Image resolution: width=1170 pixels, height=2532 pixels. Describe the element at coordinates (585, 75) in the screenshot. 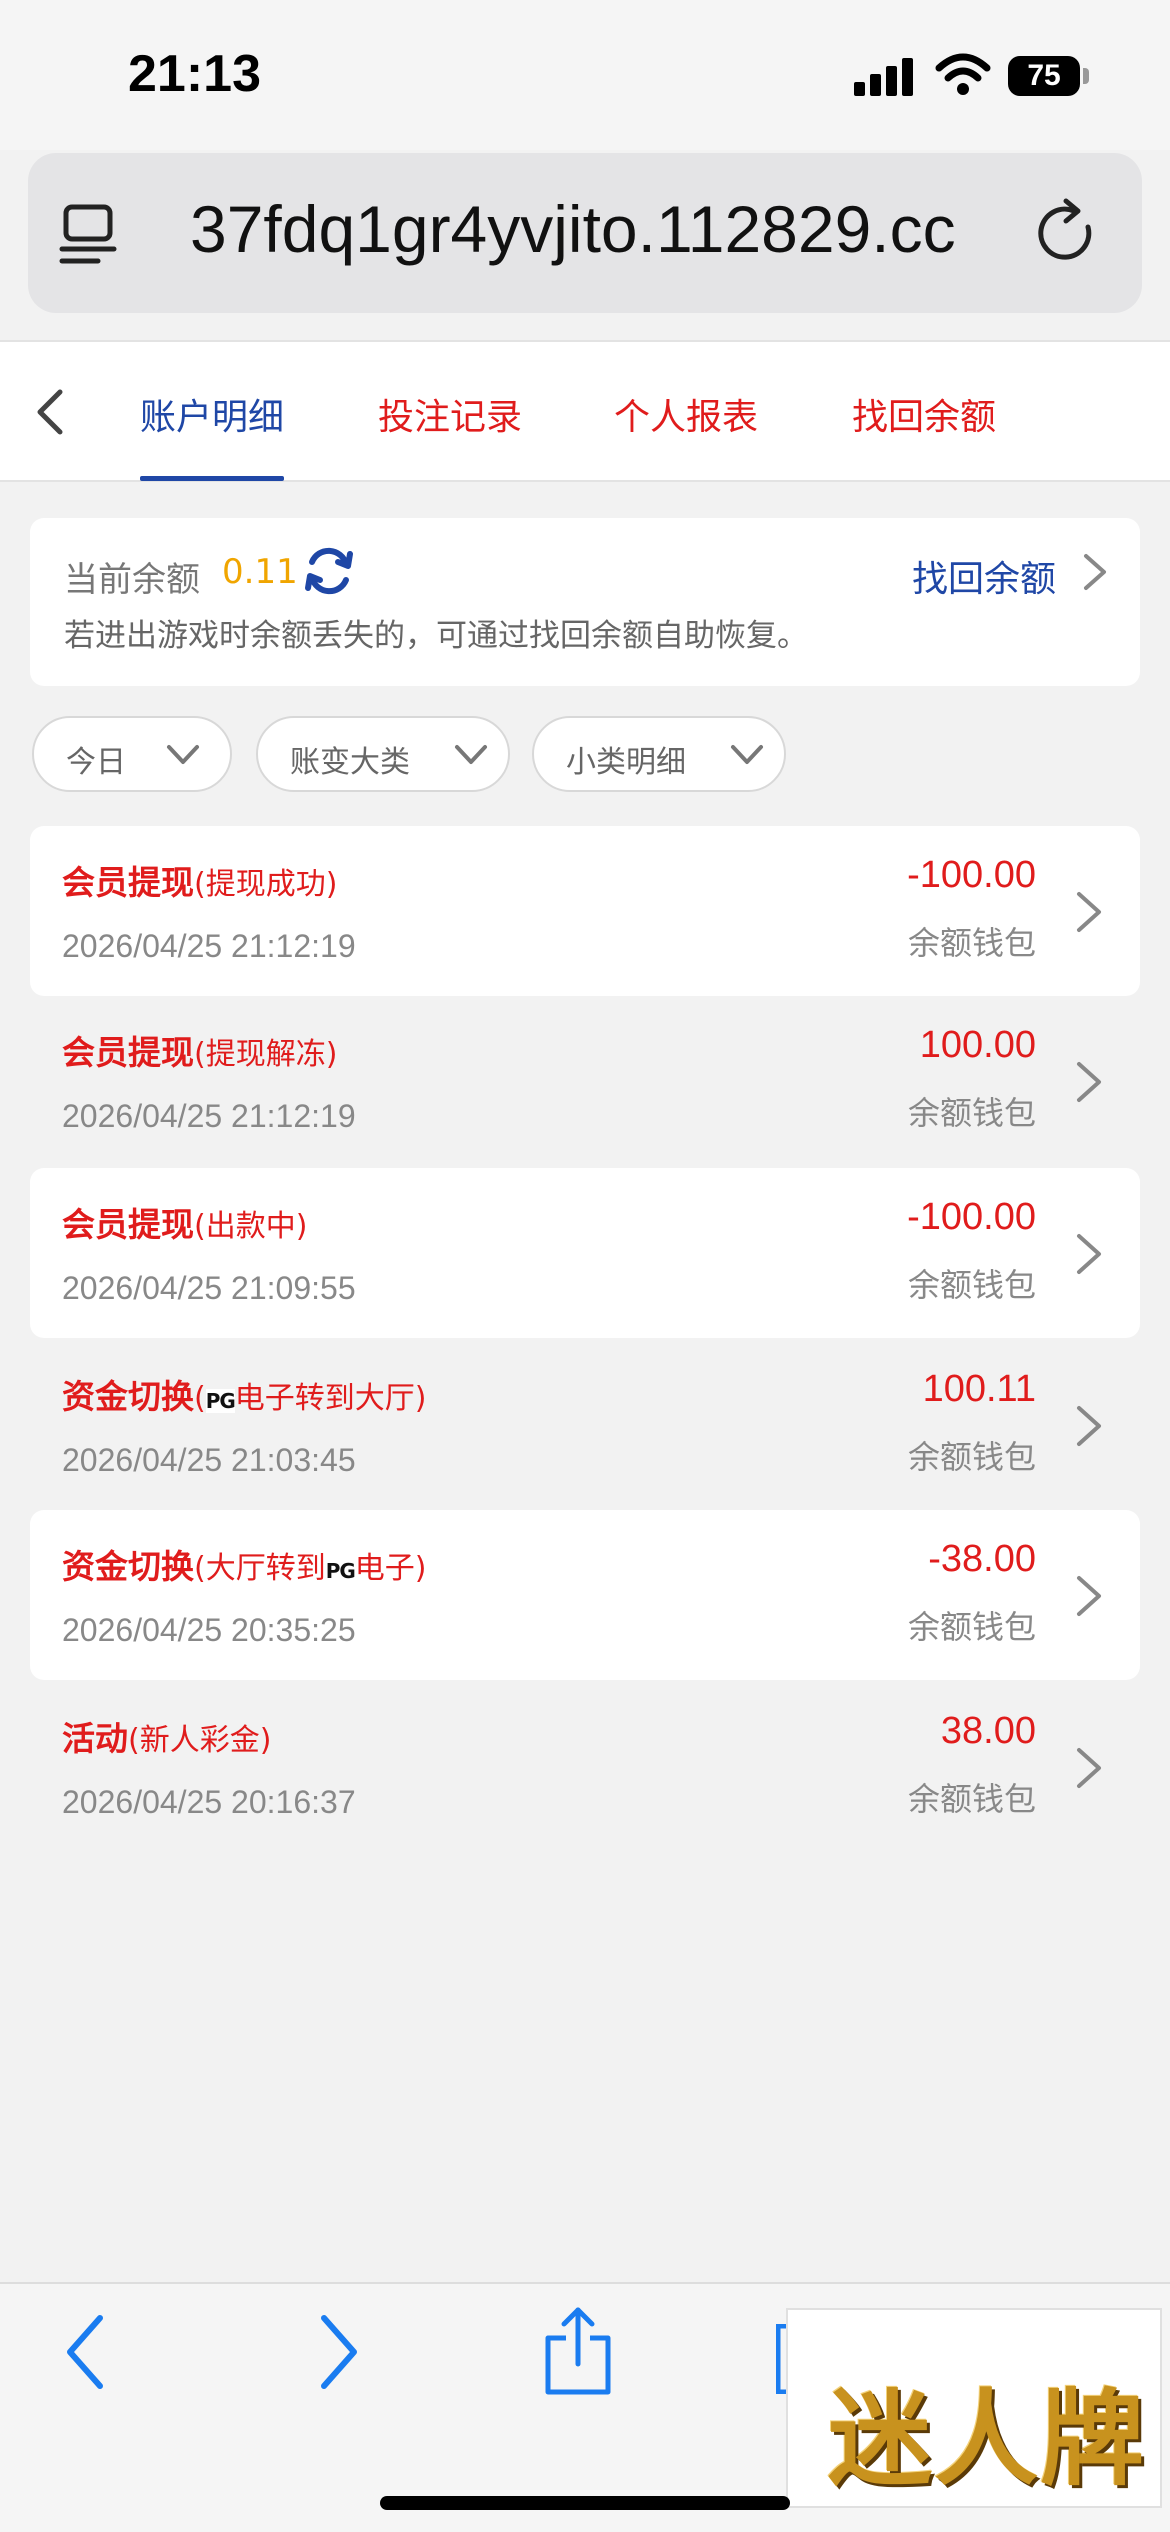

I see `status-bar: 21:13 75` at that location.